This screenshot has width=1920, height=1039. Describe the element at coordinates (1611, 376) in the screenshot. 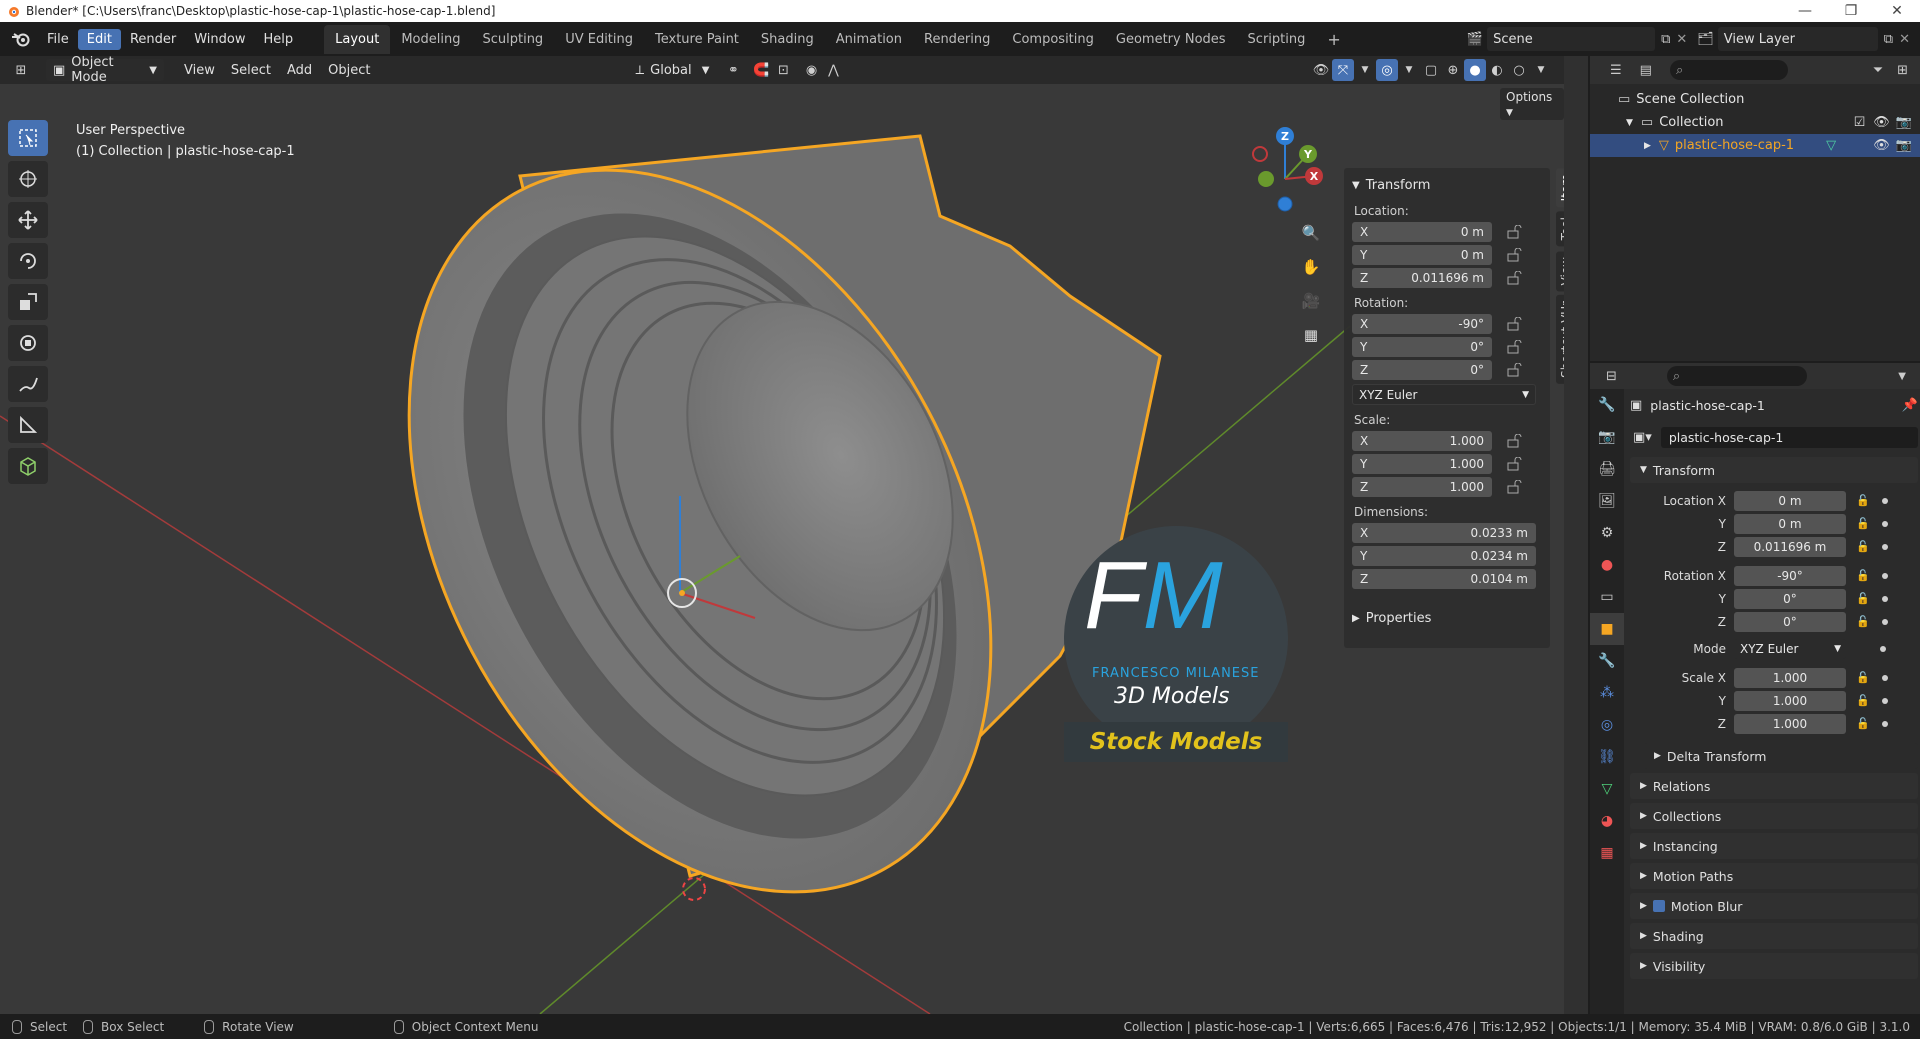

I see `properties-editor-icon: ⊟` at that location.